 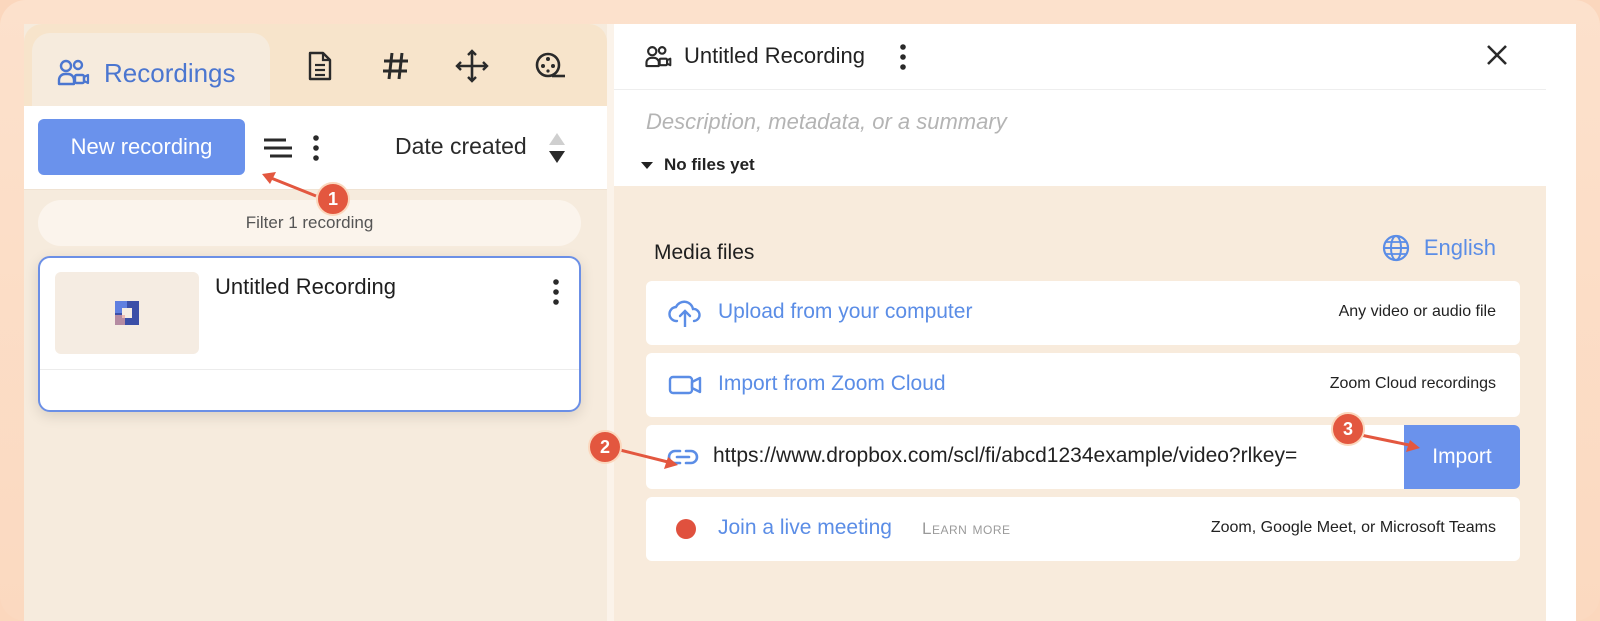 I want to click on tab-bar: Recordings, so click(x=315, y=68).